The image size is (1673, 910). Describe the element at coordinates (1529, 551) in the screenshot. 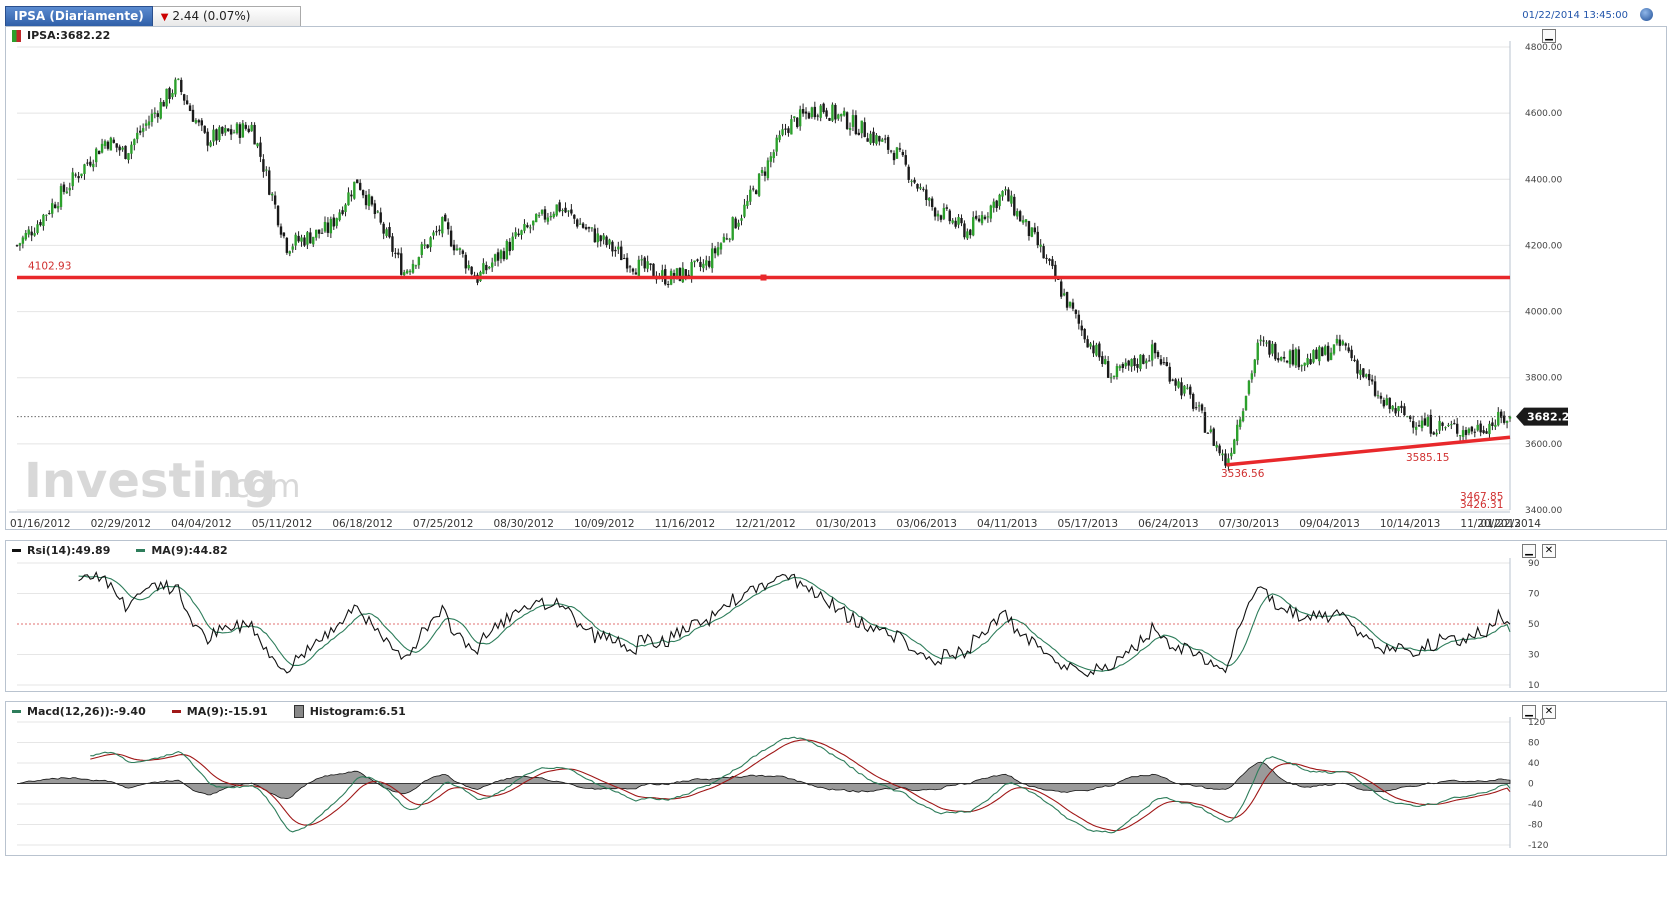

I see `rsi-minimize-button: ▁` at that location.